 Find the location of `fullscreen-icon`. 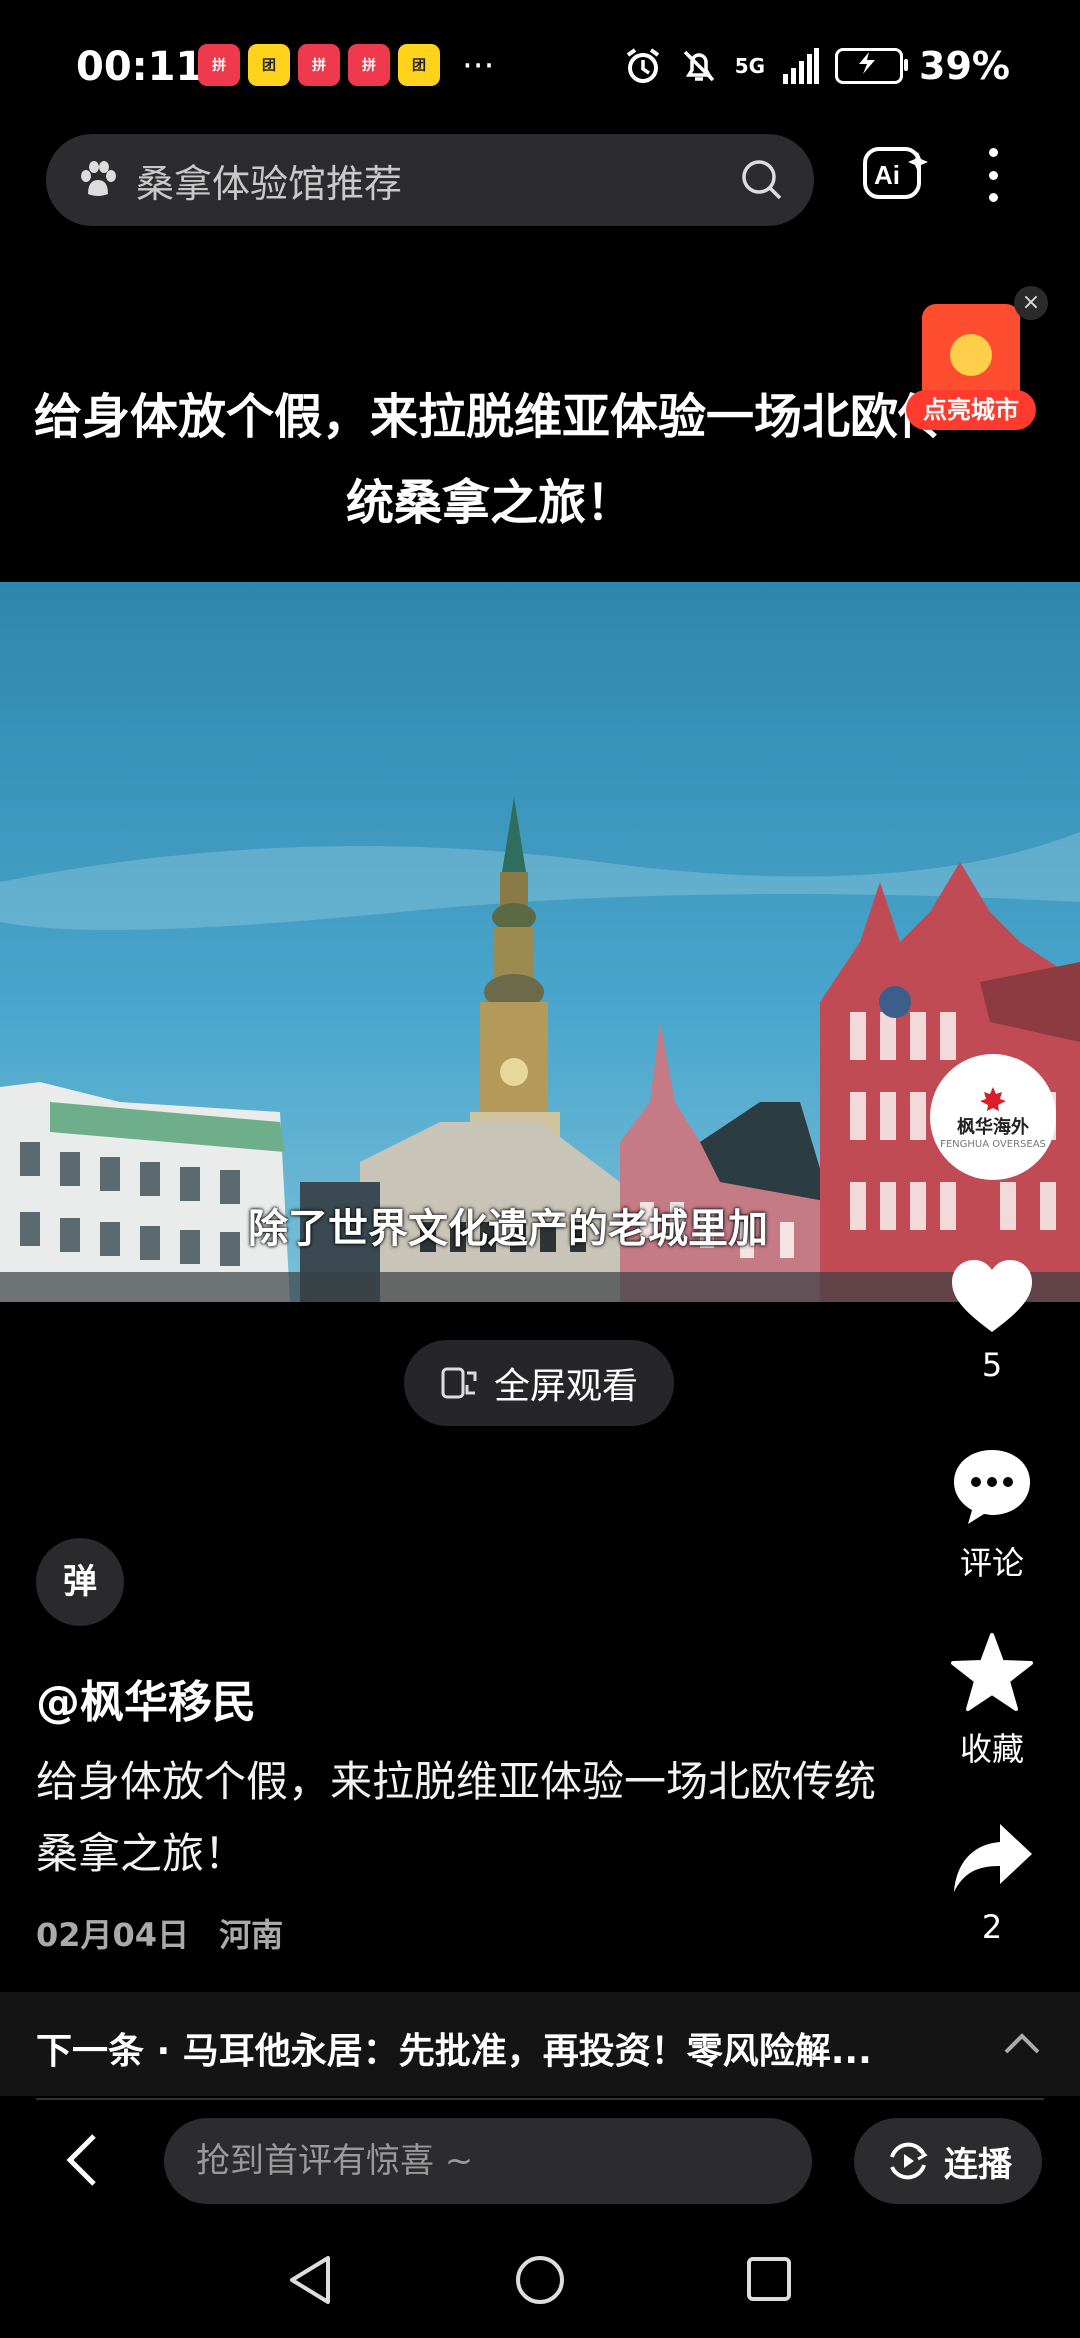

fullscreen-icon is located at coordinates (459, 1383).